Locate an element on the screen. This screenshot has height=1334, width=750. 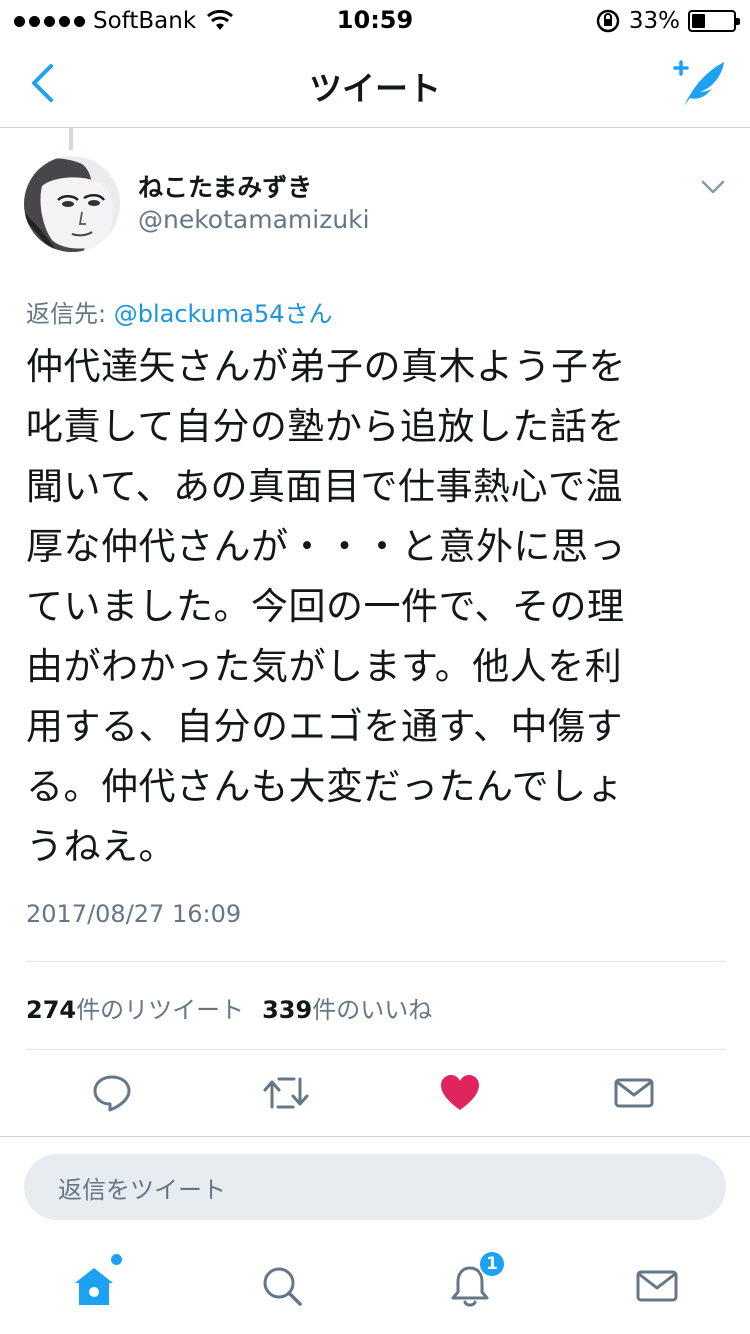
avatar-illustration is located at coordinates (72, 204).